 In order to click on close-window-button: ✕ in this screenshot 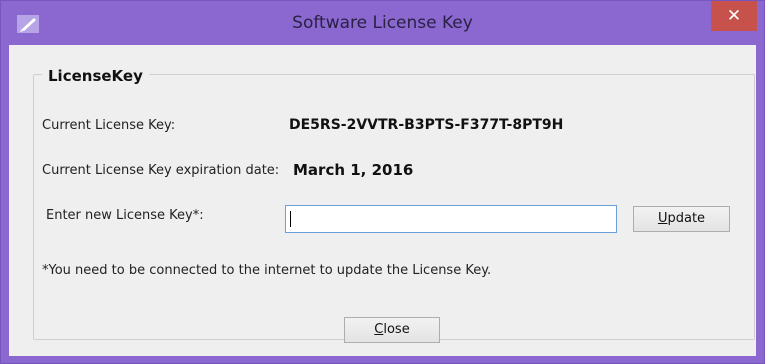, I will do `click(734, 16)`.